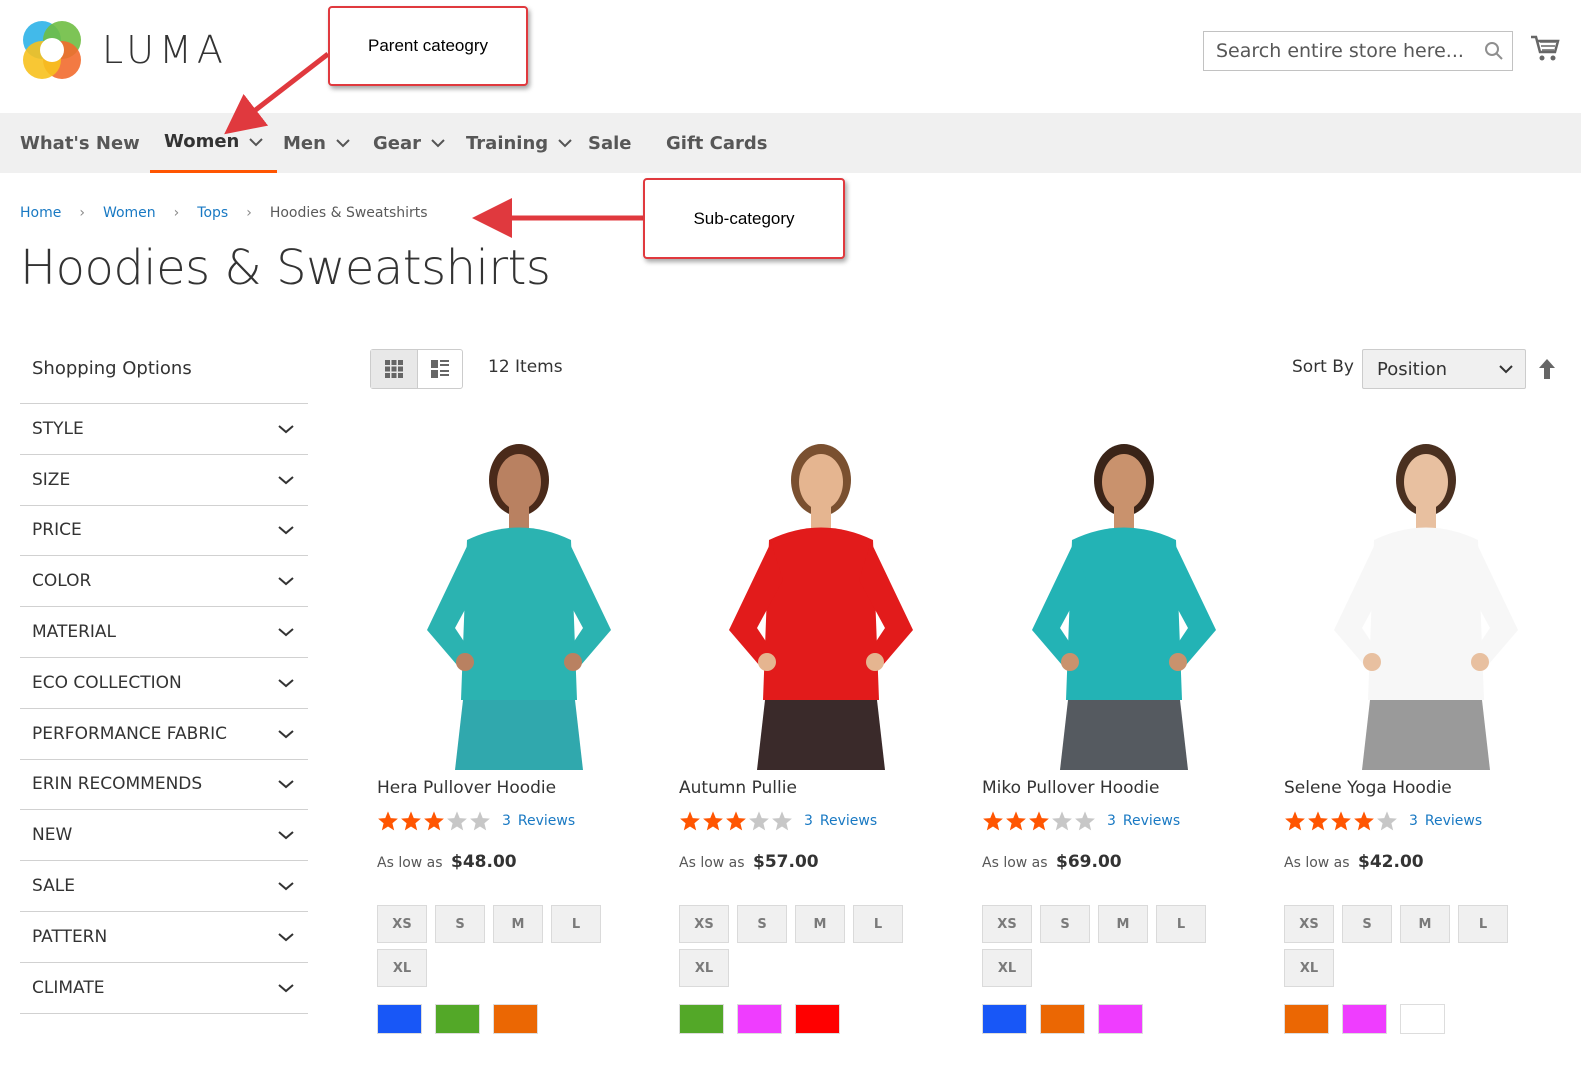  I want to click on filter-performance-fabric: PERFORMANCE FABRIC, so click(164, 734).